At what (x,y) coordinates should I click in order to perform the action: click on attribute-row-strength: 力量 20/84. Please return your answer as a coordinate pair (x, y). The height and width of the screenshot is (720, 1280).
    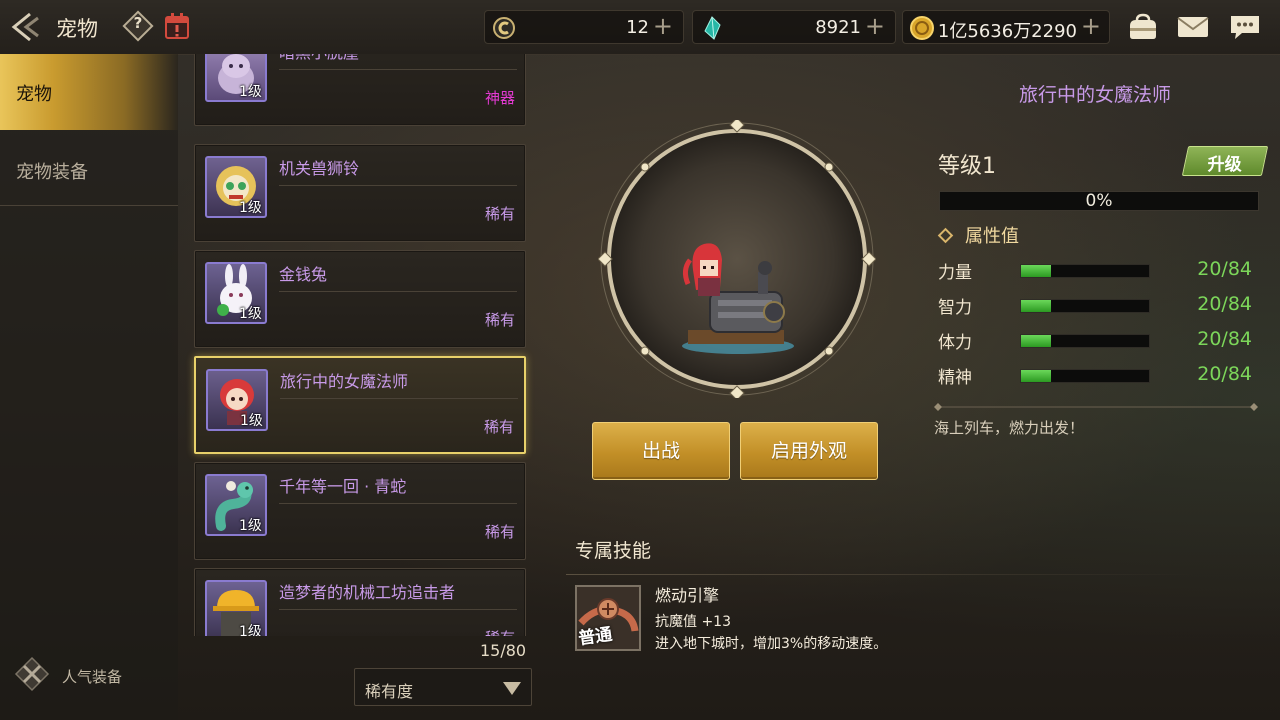
    Looking at the image, I should click on (1098, 270).